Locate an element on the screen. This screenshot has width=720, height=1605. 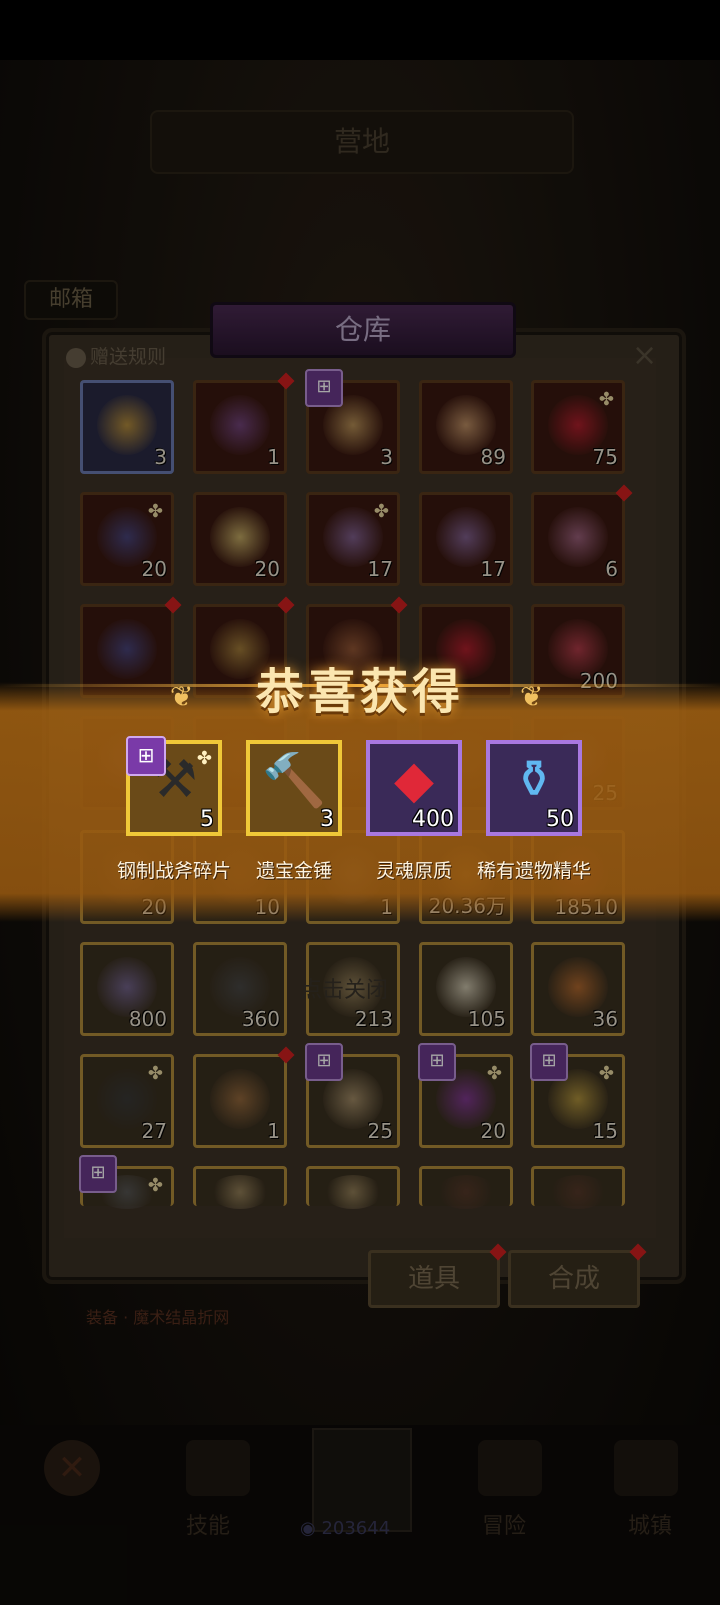
reward-item: ⚒ 5 ⊞ ✤ is located at coordinates (174, 786).